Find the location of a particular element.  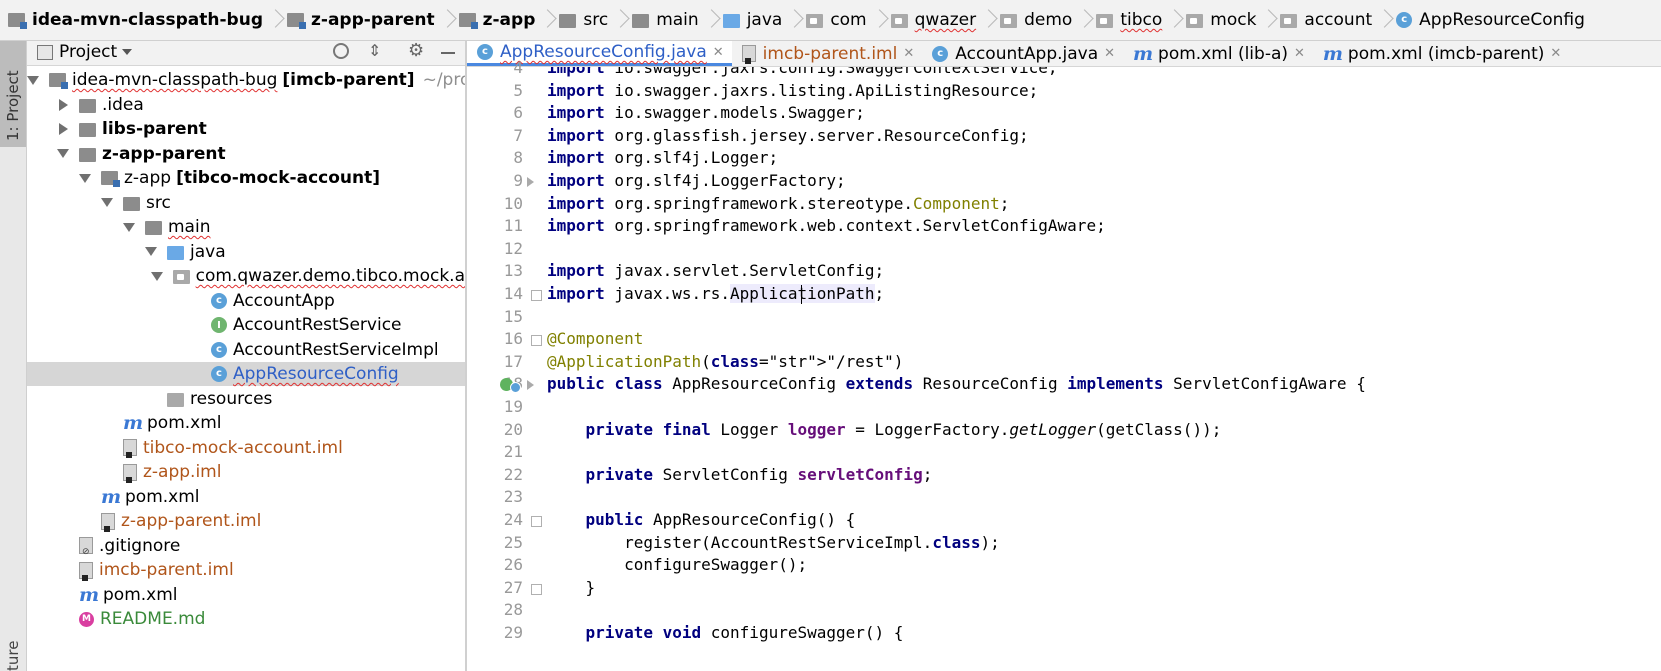

tree-node: src is located at coordinates (246, 203).